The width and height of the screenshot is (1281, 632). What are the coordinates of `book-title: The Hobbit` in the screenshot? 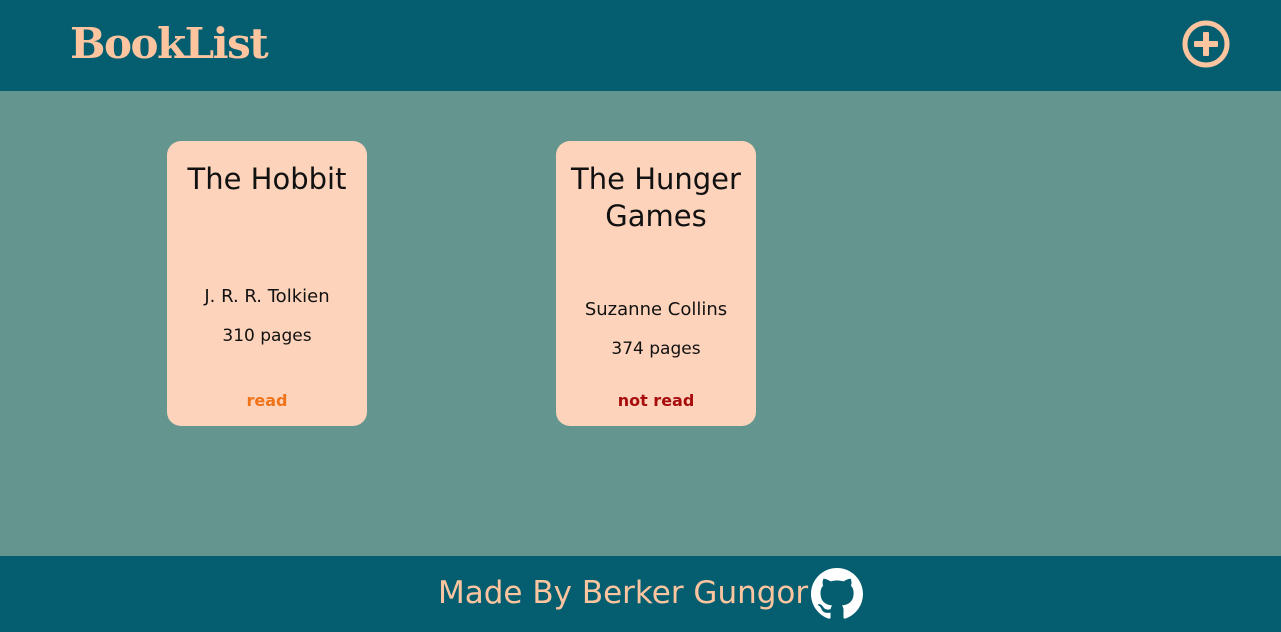 It's located at (267, 179).